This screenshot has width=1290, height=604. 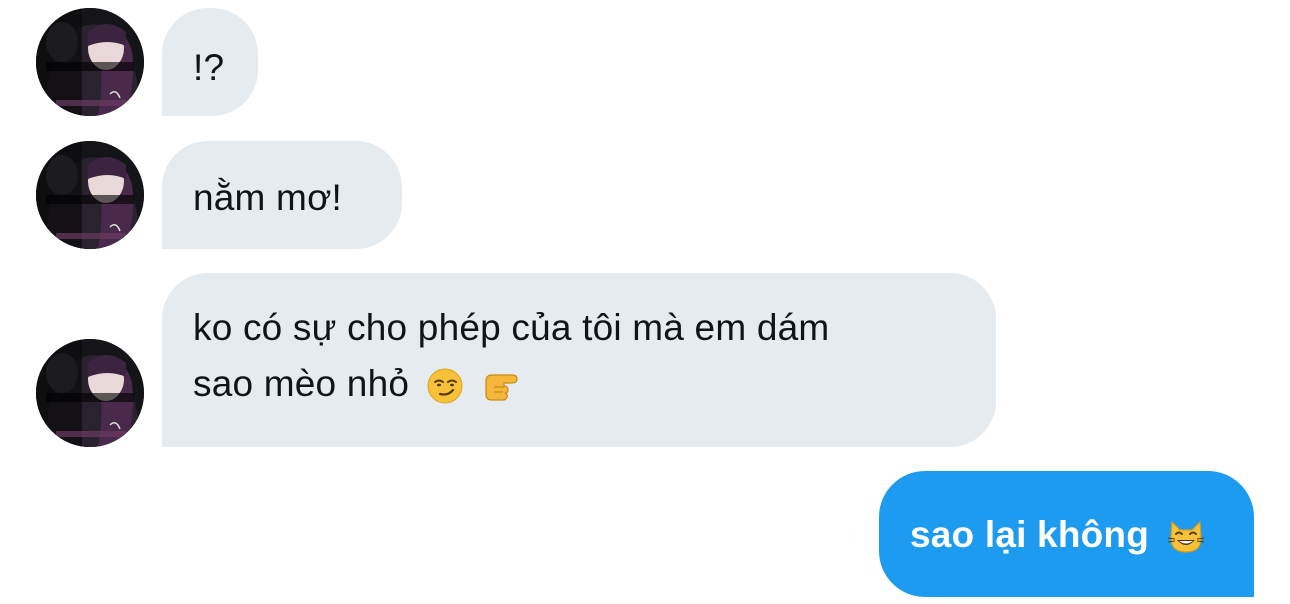 What do you see at coordinates (1186, 537) in the screenshot?
I see `smiling-cat-icon` at bounding box center [1186, 537].